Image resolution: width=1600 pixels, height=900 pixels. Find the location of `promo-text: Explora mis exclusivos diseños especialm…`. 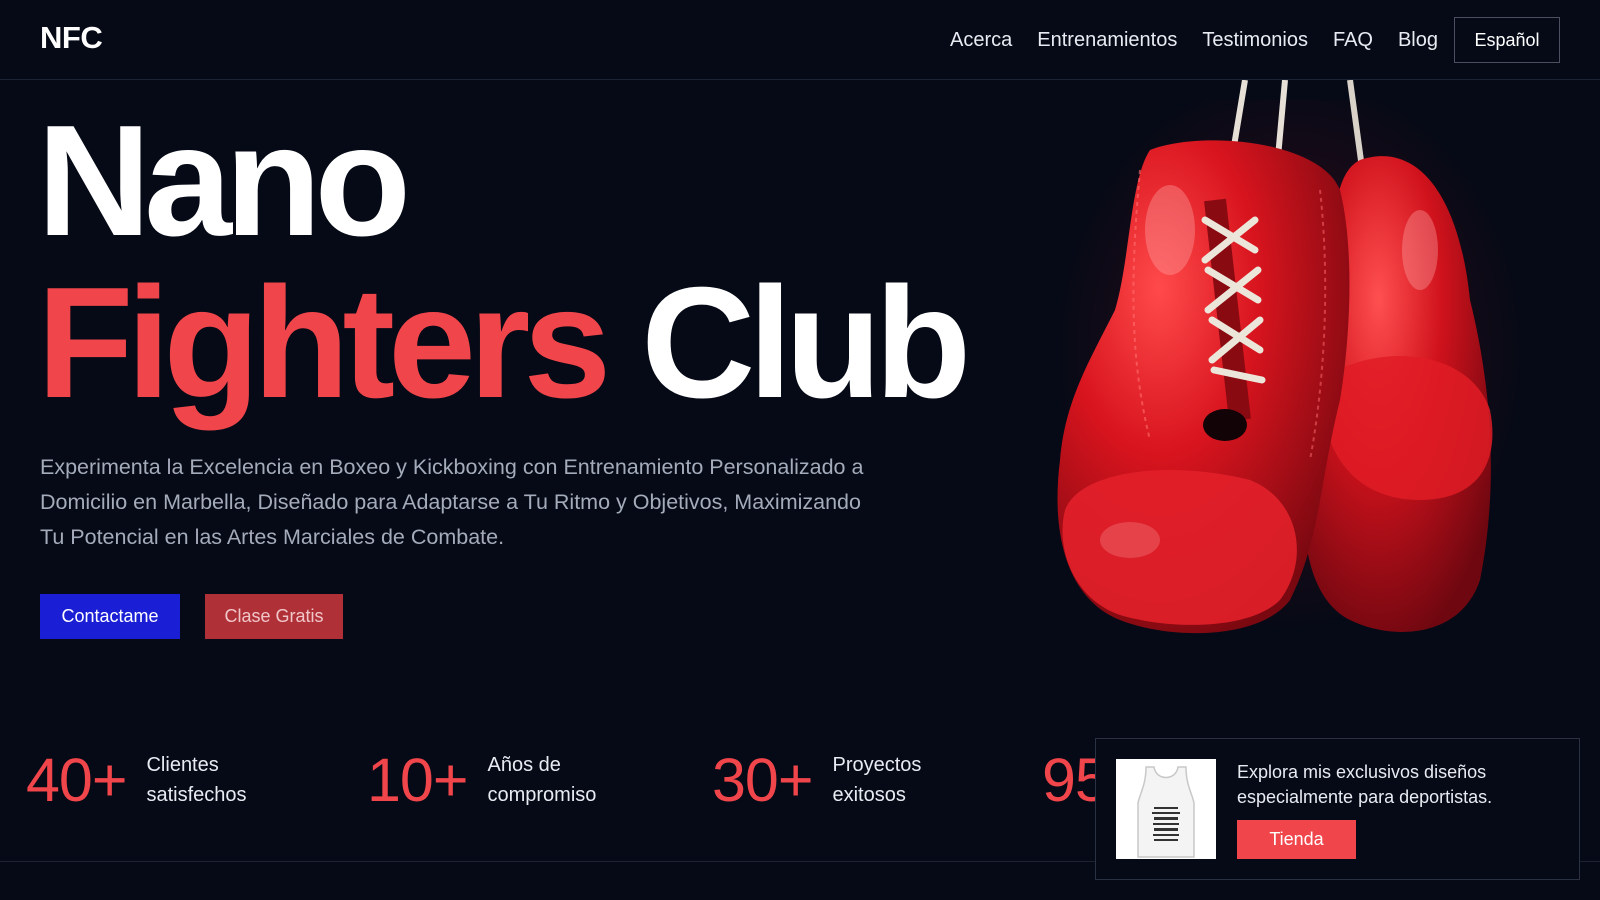

promo-text: Explora mis exclusivos diseños especialm… is located at coordinates (1365, 784).